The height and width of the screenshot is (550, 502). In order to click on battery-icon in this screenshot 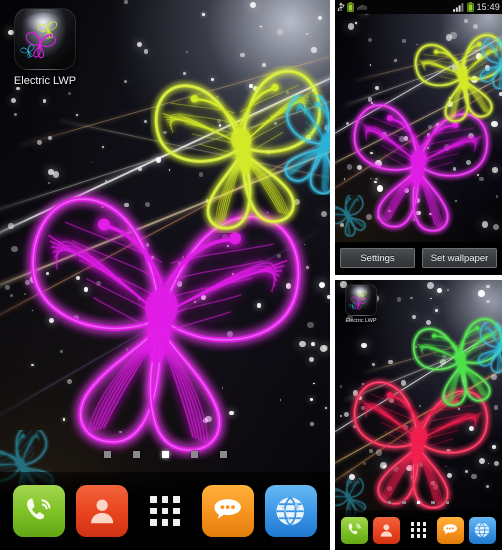, I will do `click(471, 7)`.